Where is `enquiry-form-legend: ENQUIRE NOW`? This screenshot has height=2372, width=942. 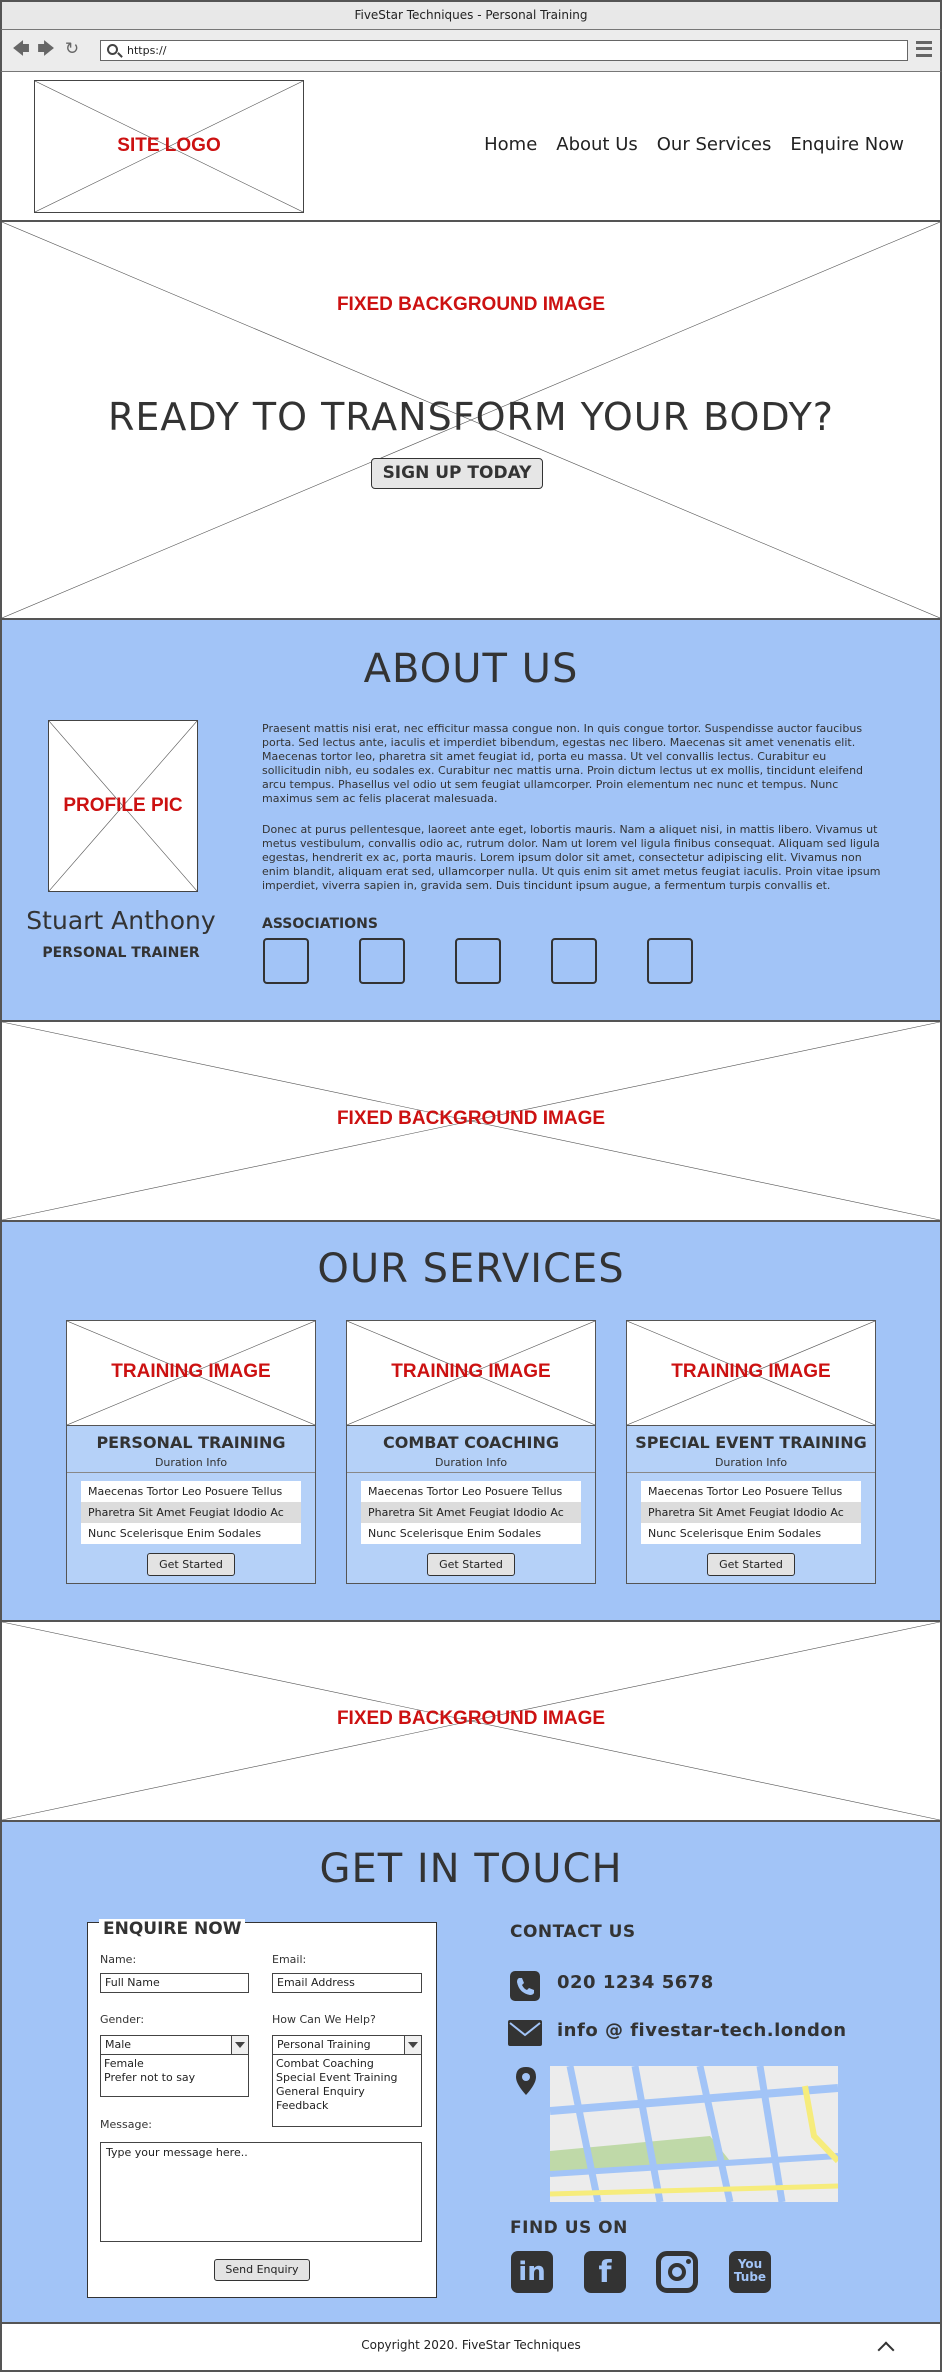
enquiry-form-legend: ENQUIRE NOW is located at coordinates (172, 1929).